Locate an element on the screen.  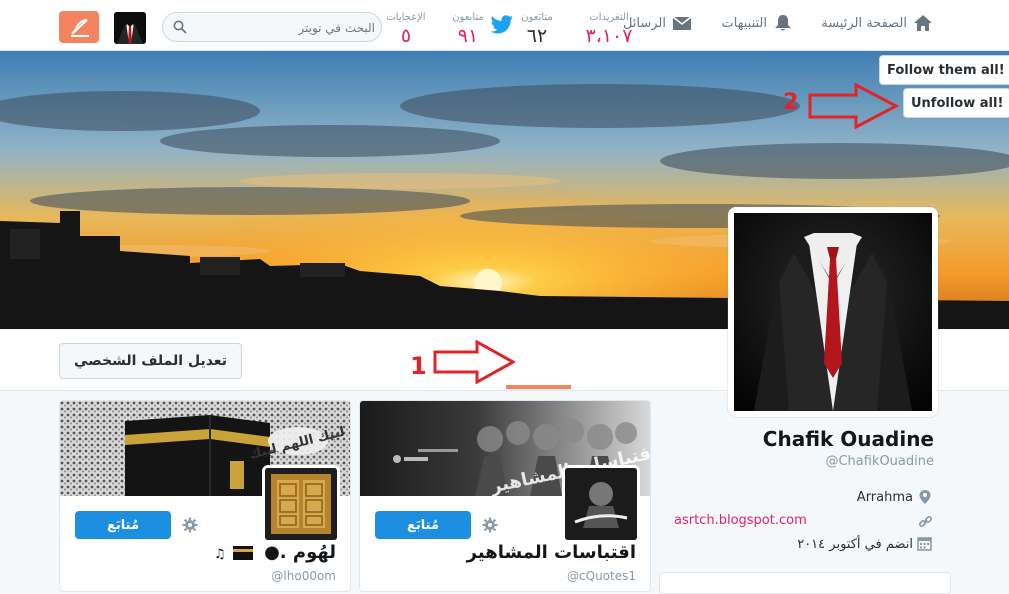
kaaba-emoji-icon is located at coordinates (242, 553).